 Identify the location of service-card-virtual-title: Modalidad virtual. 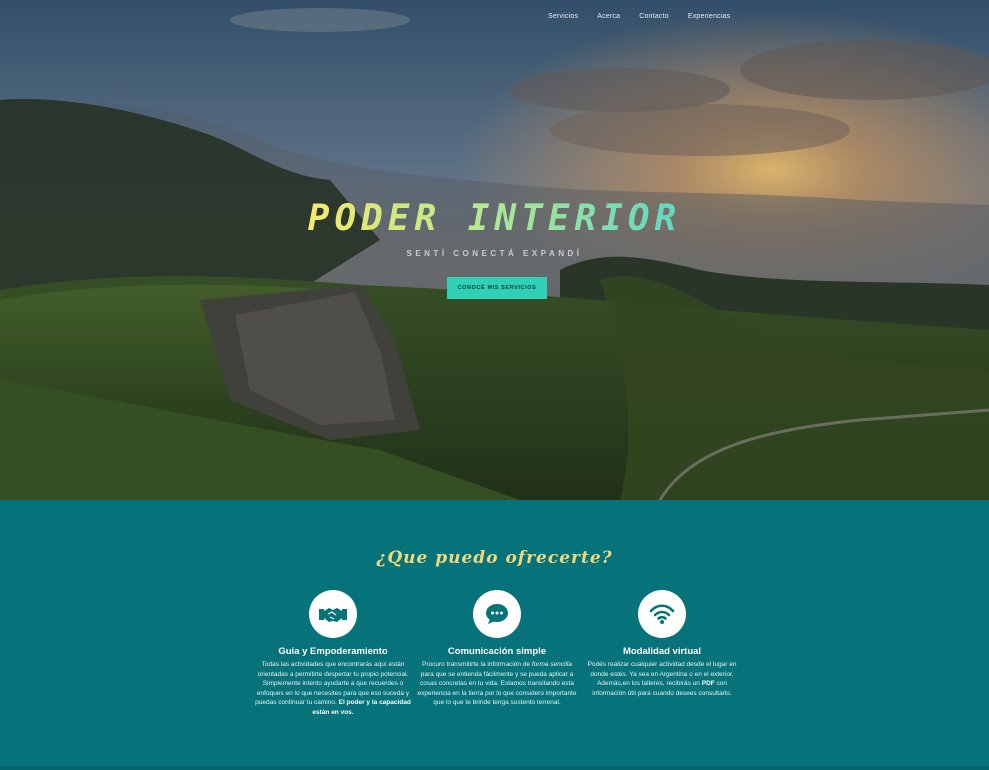
(662, 651).